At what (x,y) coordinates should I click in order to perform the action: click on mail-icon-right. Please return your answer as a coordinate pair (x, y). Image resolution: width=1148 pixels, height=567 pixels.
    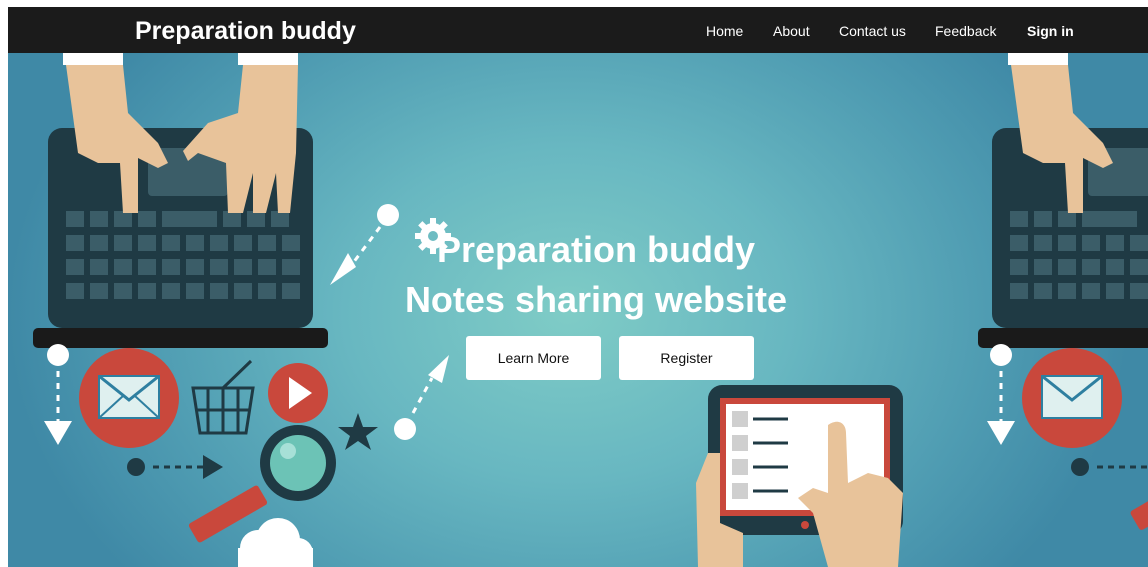
    Looking at the image, I should click on (1072, 398).